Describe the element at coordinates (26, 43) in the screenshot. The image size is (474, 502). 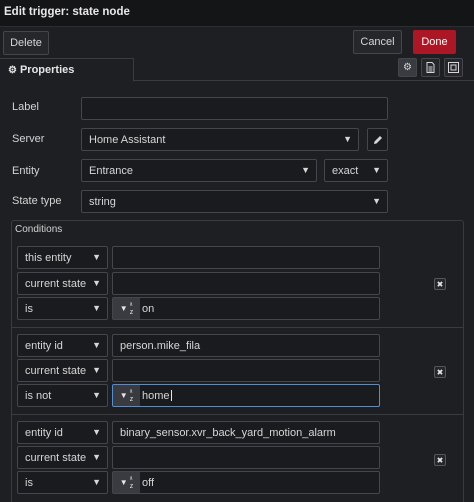
I see `delete-button: Delete` at that location.